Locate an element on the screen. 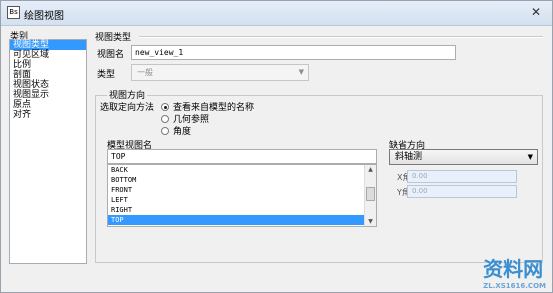 Image resolution: width=553 pixels, height=293 pixels. app-icon: Bs is located at coordinates (13, 12).